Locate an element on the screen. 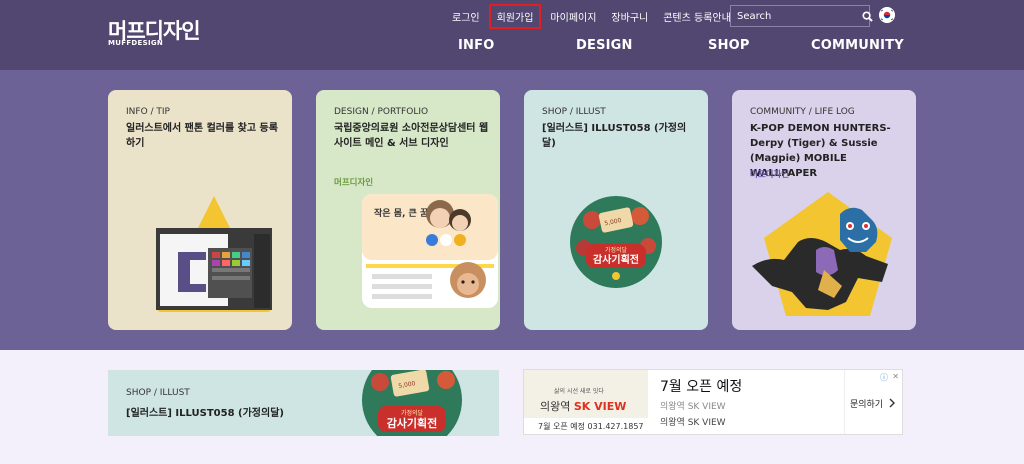  card-thumbnail-kpop-wallpaper is located at coordinates (822, 254).